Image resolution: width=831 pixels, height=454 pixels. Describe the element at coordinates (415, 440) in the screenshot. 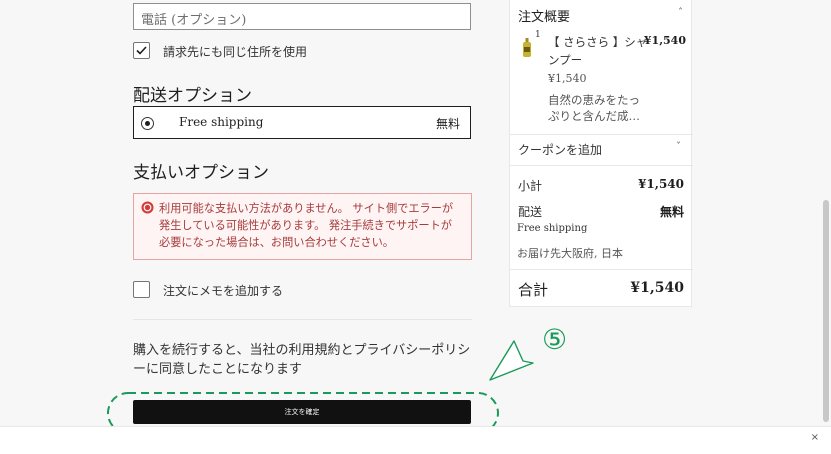

I see `bottom-bar: ×` at that location.